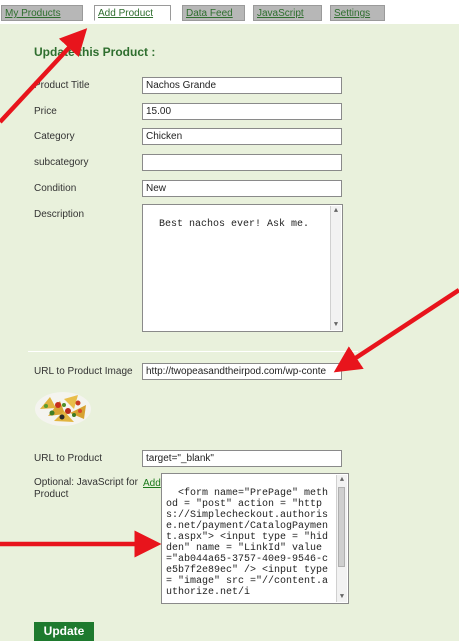  What do you see at coordinates (213, 13) in the screenshot?
I see `tab-data-feed: Data Feed` at bounding box center [213, 13].